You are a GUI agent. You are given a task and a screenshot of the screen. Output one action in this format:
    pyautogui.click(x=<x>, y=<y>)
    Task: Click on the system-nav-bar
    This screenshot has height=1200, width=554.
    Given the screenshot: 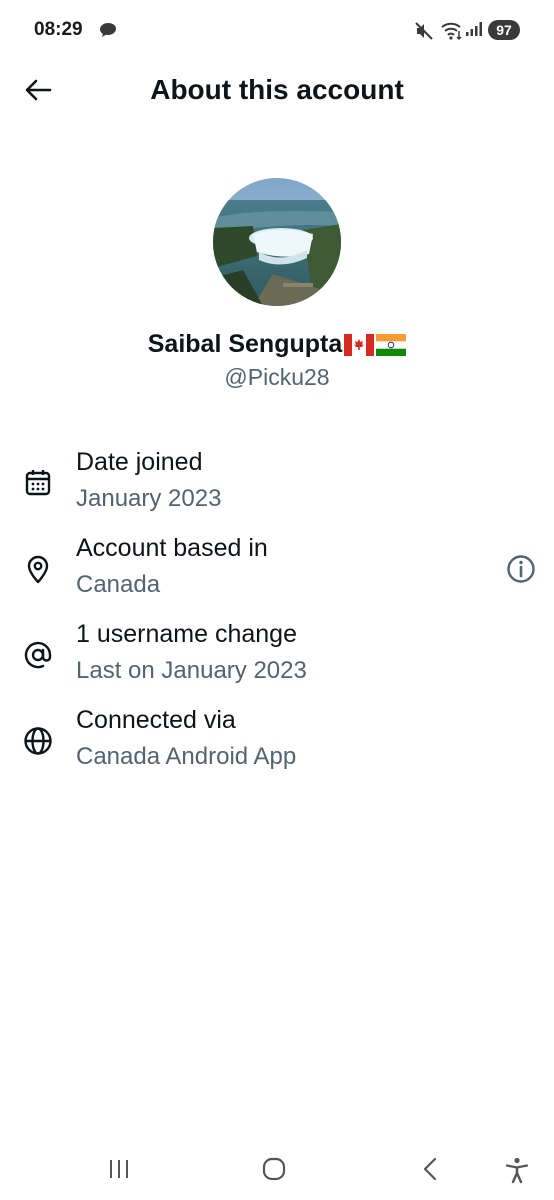 What is the action you would take?
    pyautogui.click(x=277, y=1170)
    